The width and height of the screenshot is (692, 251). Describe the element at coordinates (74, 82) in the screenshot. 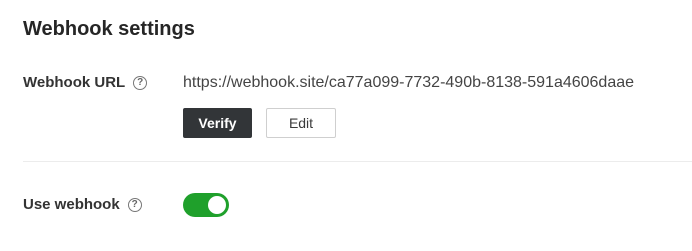

I see `webhook-url-label: Webhook URL` at that location.